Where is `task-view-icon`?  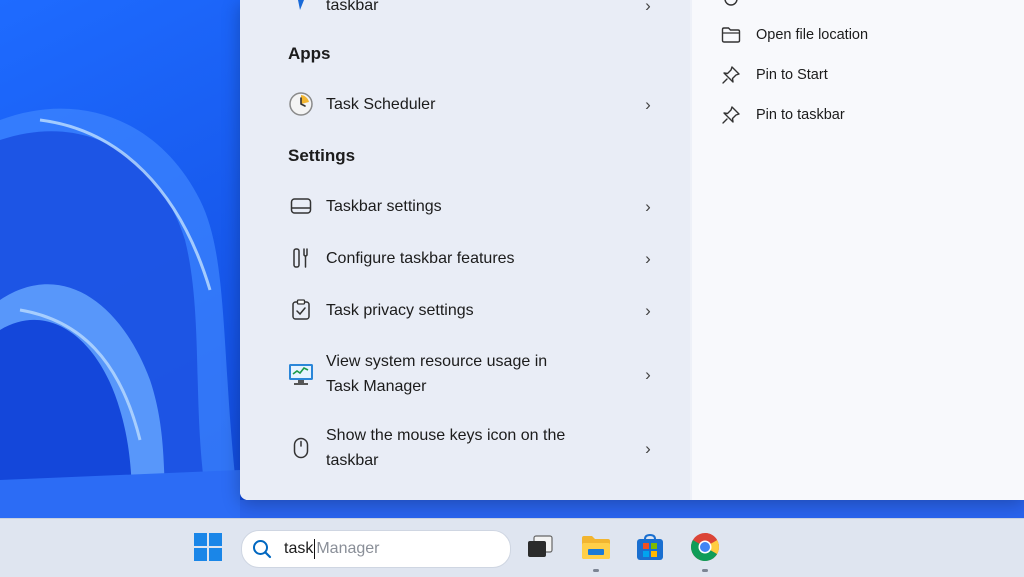 task-view-icon is located at coordinates (540, 549).